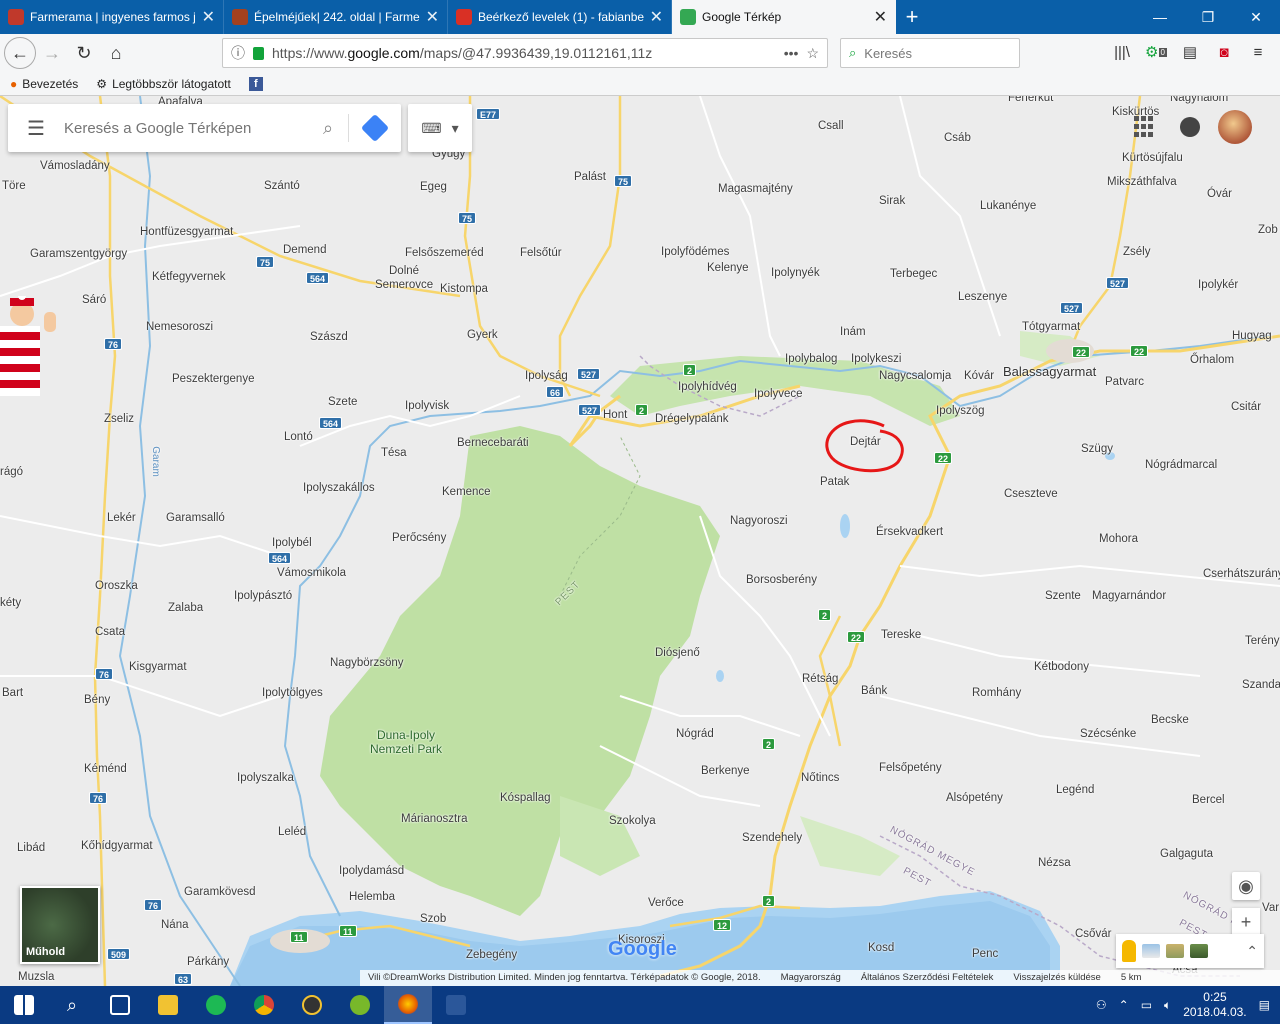 The height and width of the screenshot is (1024, 1280). I want to click on place-label: Kürtösújfalu, so click(1152, 158).